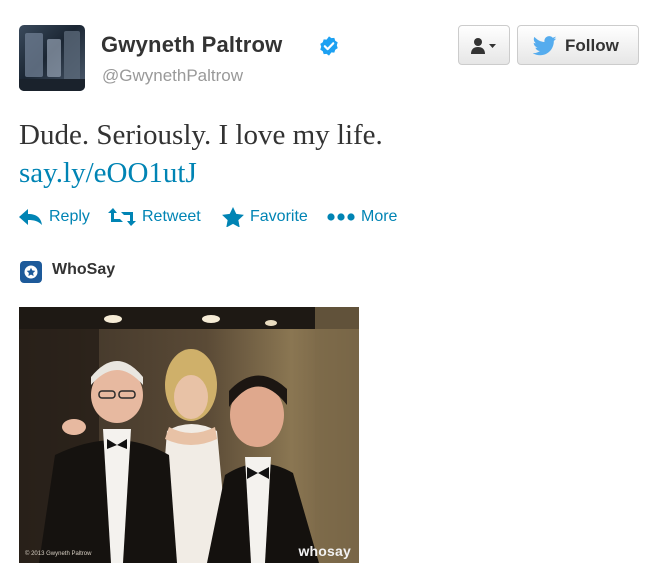 The height and width of the screenshot is (578, 650). Describe the element at coordinates (324, 551) in the screenshot. I see `whosay-watermark: whosay` at that location.